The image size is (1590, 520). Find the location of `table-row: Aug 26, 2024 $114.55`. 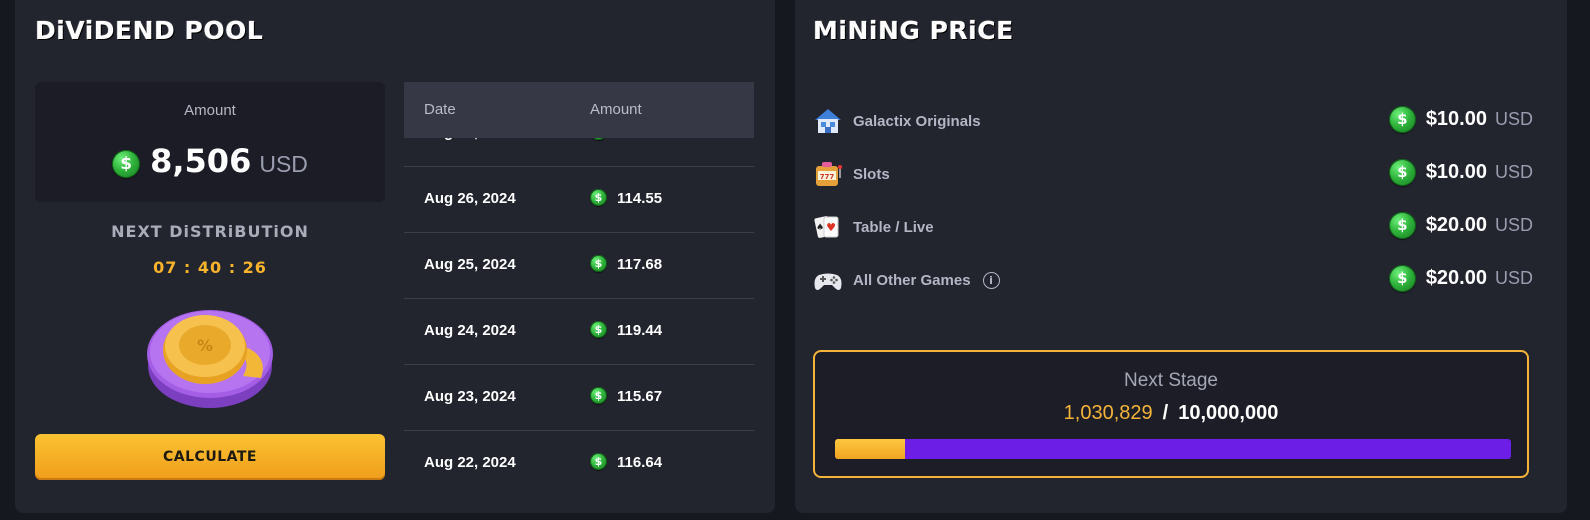

table-row: Aug 26, 2024 $114.55 is located at coordinates (579, 199).